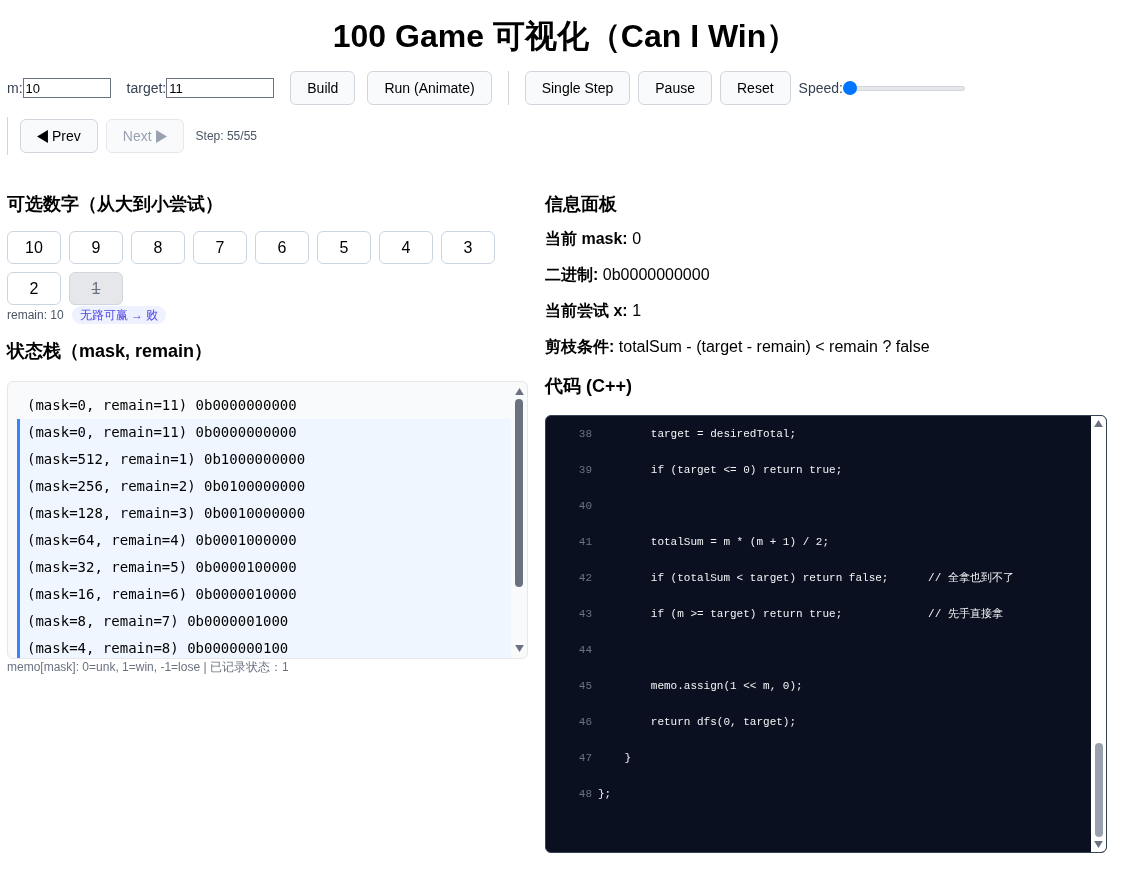  I want to click on number-chip: 3, so click(468, 247).